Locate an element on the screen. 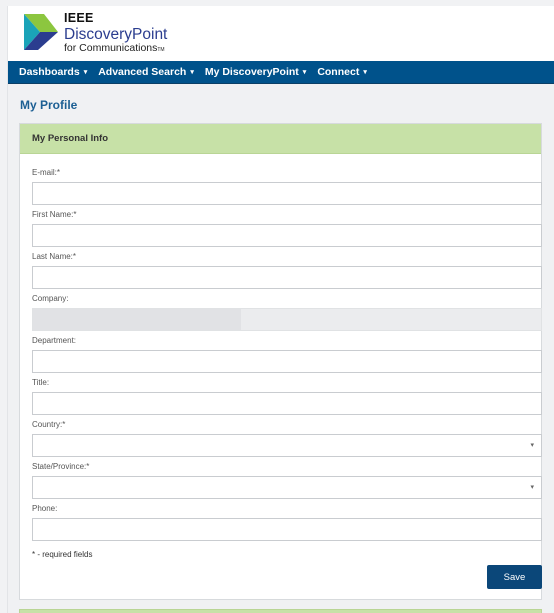 Image resolution: width=554 pixels, height=613 pixels. brand-text: IEEE DiscoveryPoint for CommunicationsTM is located at coordinates (115, 33).